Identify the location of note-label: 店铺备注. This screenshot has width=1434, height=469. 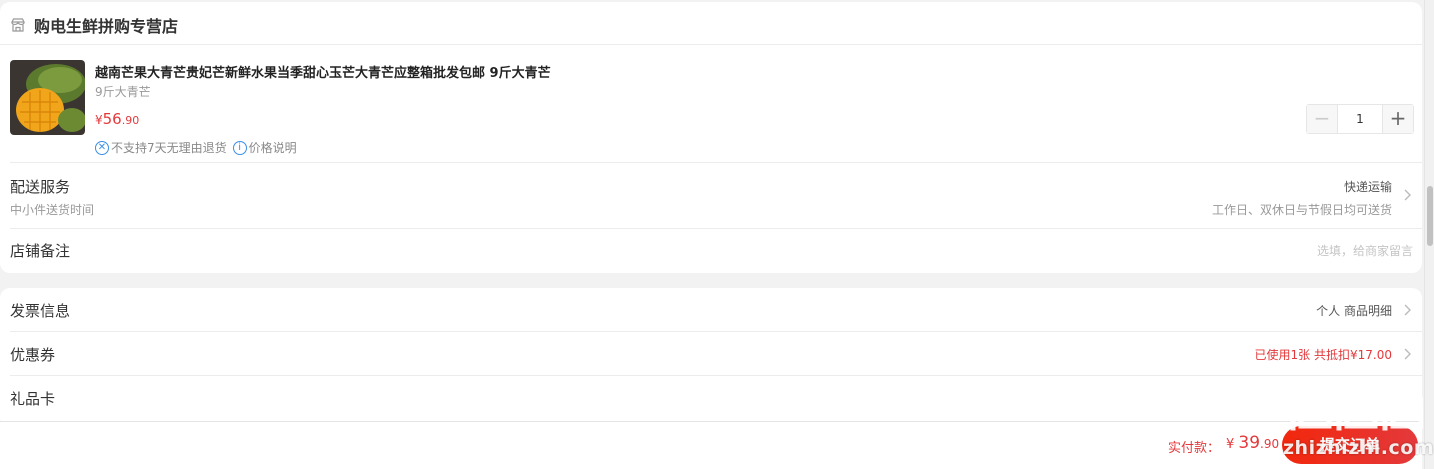
(40, 251).